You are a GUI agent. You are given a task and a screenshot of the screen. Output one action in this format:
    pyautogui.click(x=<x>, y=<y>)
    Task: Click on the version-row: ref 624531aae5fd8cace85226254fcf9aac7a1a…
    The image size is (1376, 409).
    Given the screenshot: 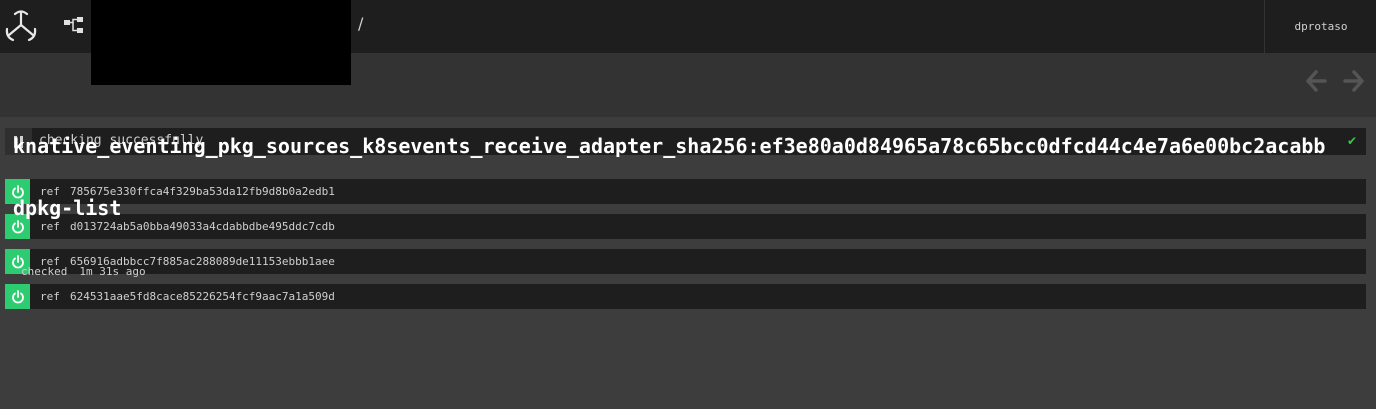 What is the action you would take?
    pyautogui.click(x=685, y=296)
    